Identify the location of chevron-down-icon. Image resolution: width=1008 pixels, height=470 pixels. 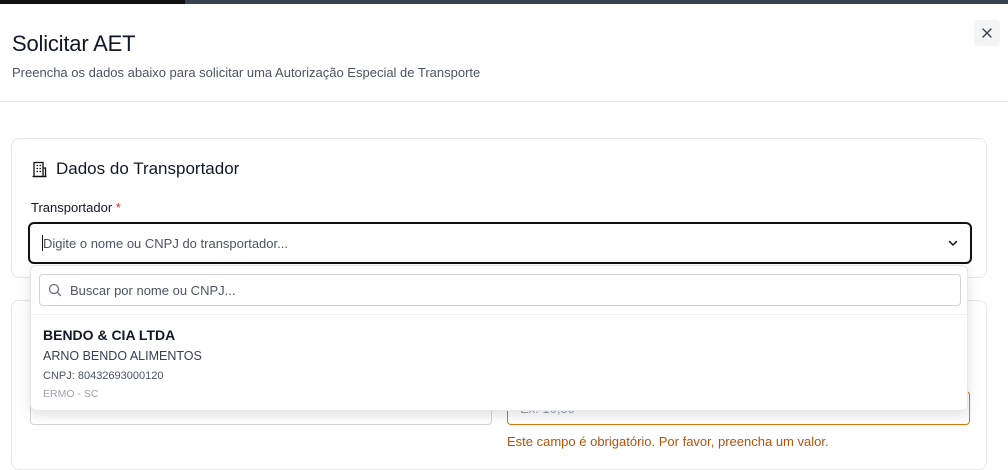
(953, 243).